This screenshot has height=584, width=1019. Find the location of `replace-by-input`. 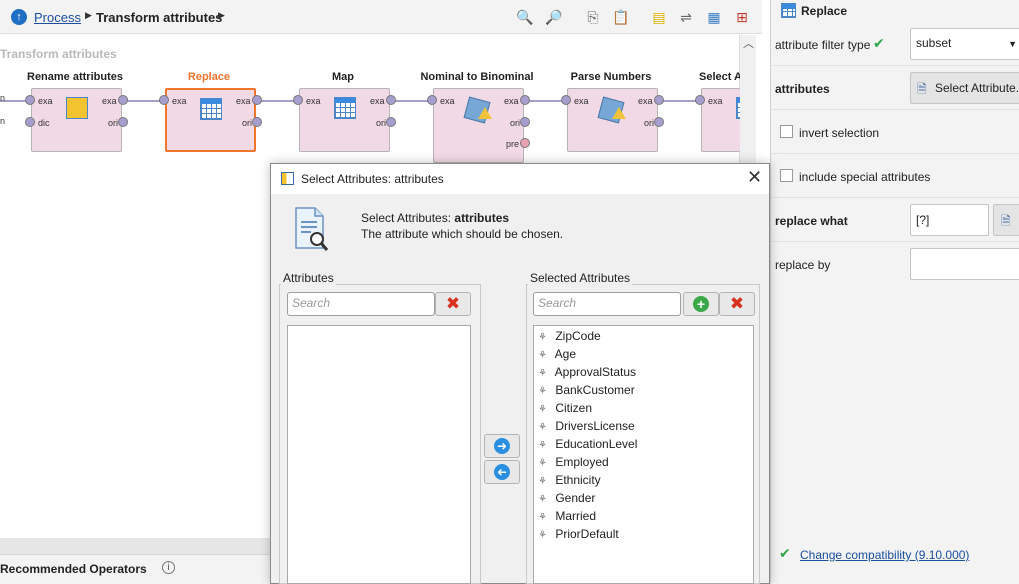

replace-by-input is located at coordinates (964, 264).